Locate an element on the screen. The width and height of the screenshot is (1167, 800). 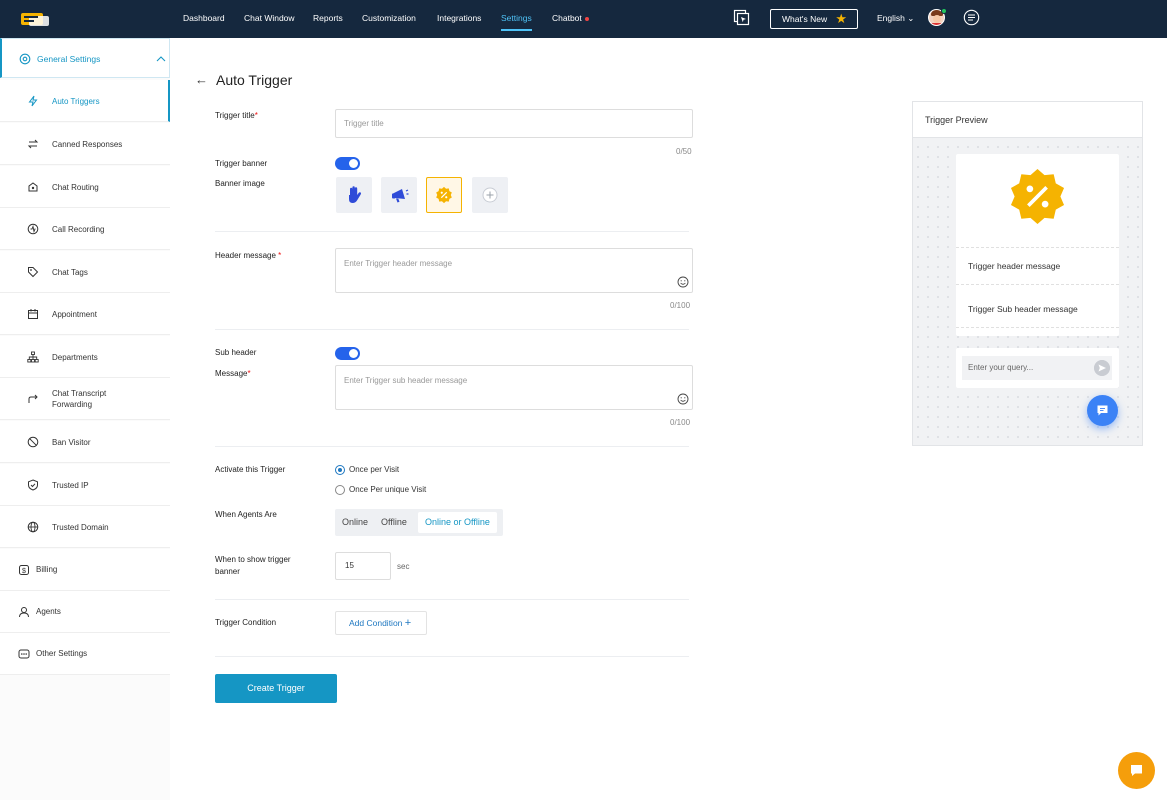
message-count: 0/100 is located at coordinates (680, 422).